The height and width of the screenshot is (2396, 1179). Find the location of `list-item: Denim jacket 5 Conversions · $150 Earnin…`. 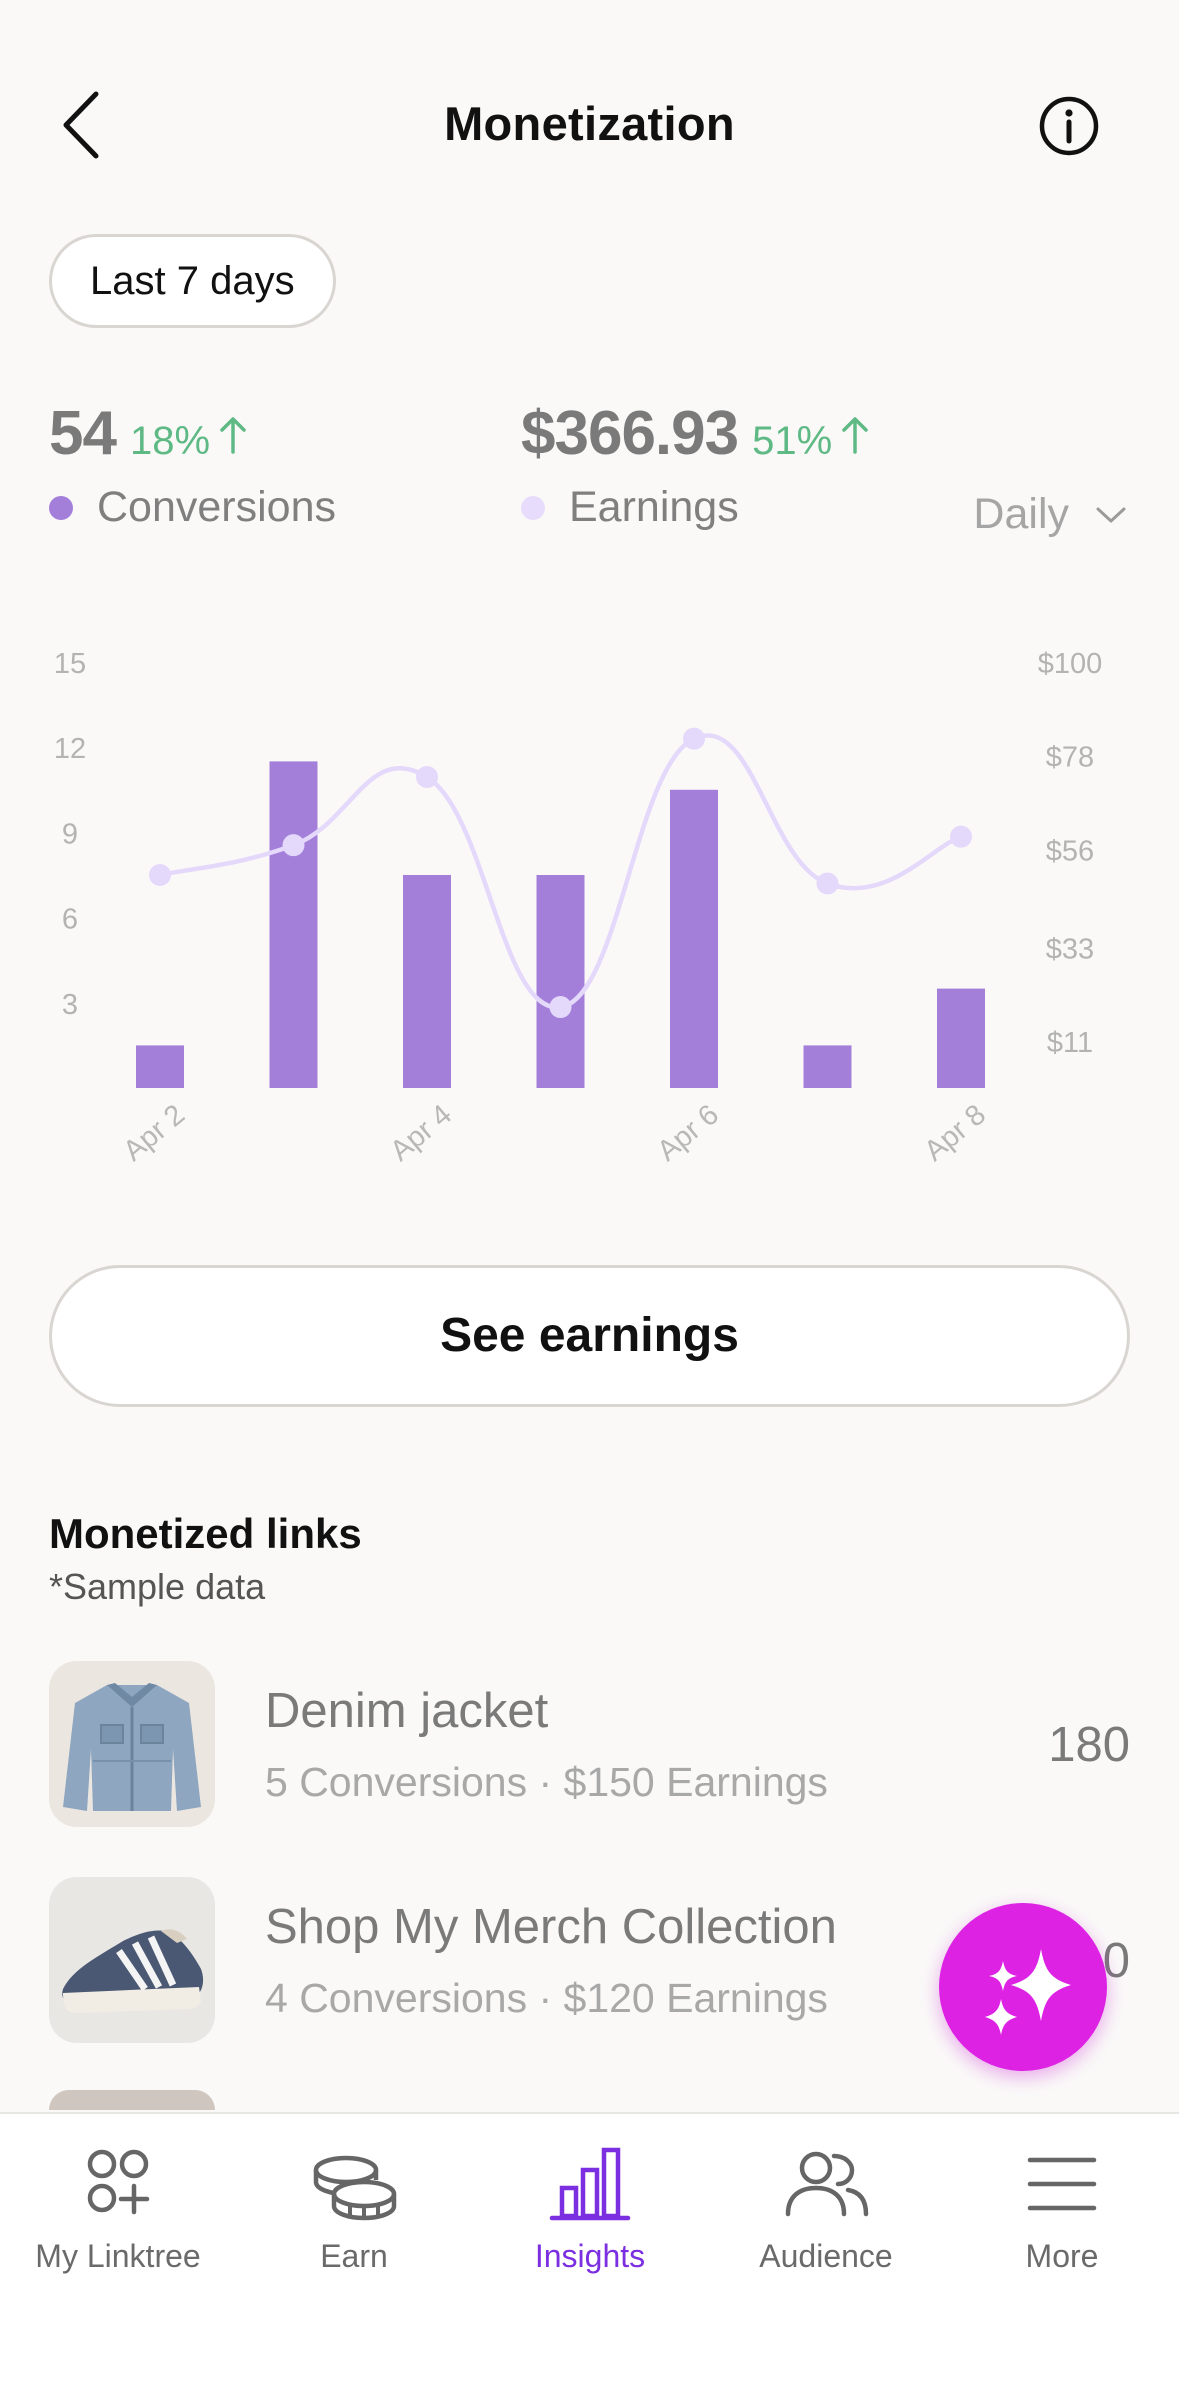

list-item: Denim jacket 5 Conversions · $150 Earnin… is located at coordinates (589, 1744).